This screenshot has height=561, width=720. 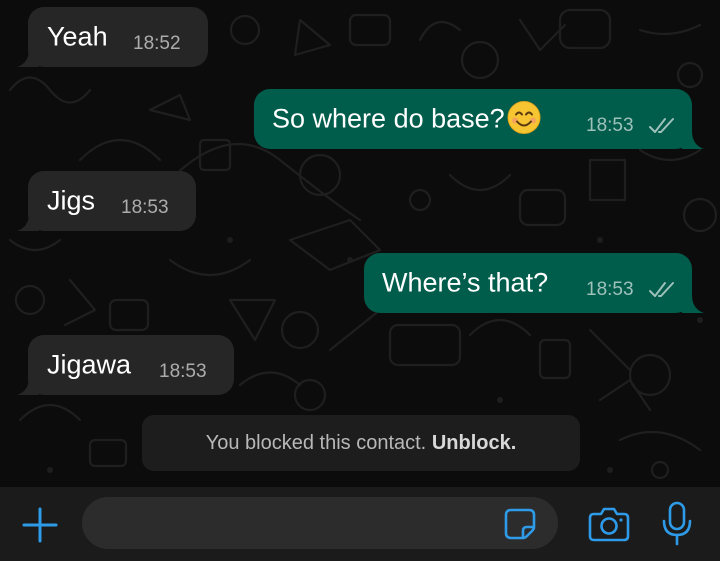 I want to click on blocked-contact-notice: You blocked this contact. Unblock., so click(x=361, y=443).